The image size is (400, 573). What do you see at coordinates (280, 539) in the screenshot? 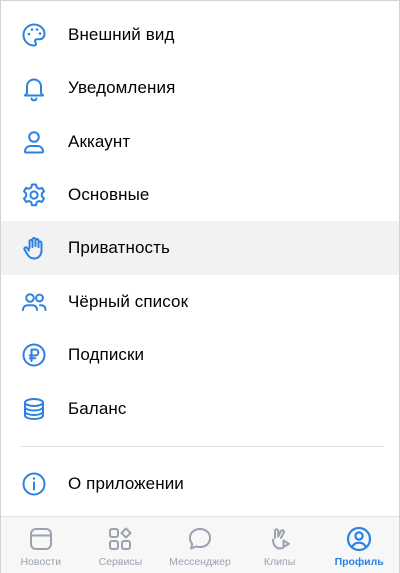
I see `clips-icon` at bounding box center [280, 539].